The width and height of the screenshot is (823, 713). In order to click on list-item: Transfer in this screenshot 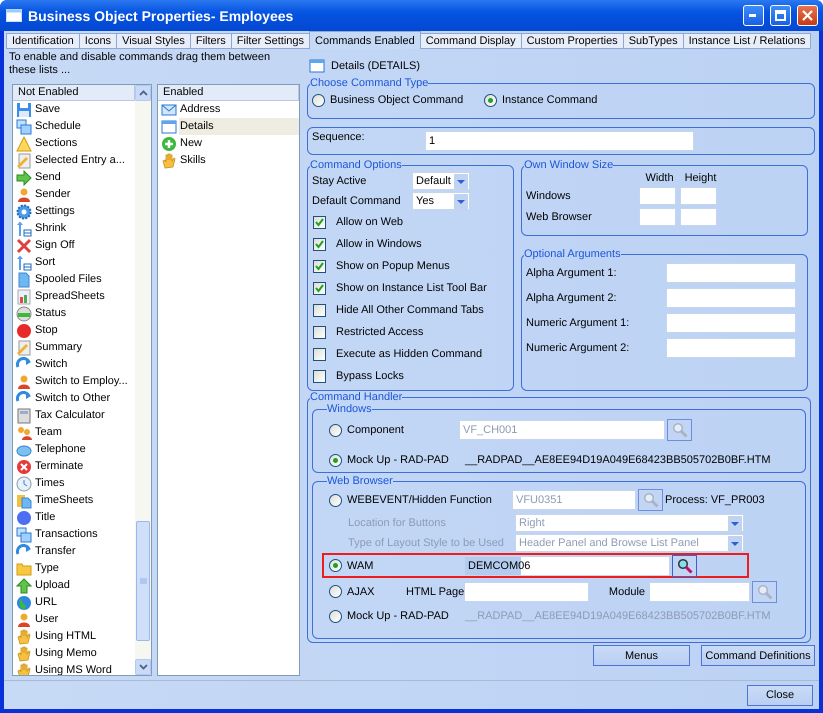, I will do `click(74, 551)`.